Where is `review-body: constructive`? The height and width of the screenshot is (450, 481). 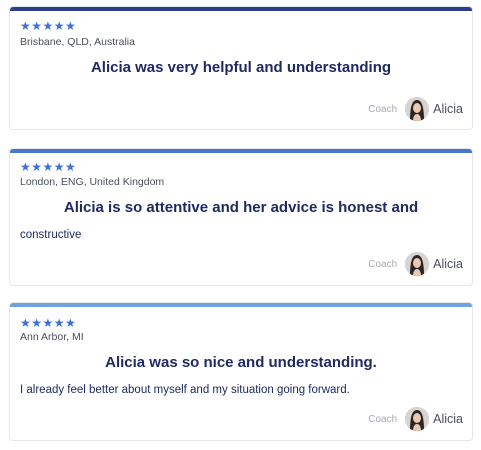 review-body: constructive is located at coordinates (51, 235).